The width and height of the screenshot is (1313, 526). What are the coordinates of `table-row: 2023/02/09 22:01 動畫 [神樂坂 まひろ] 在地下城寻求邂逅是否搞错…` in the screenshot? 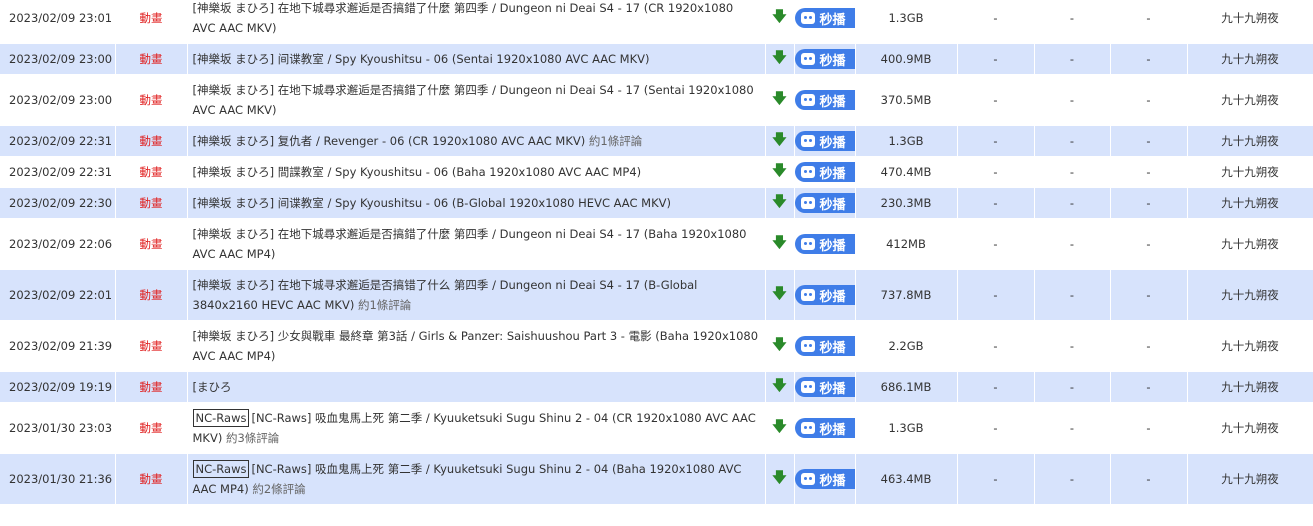 It's located at (656, 295).